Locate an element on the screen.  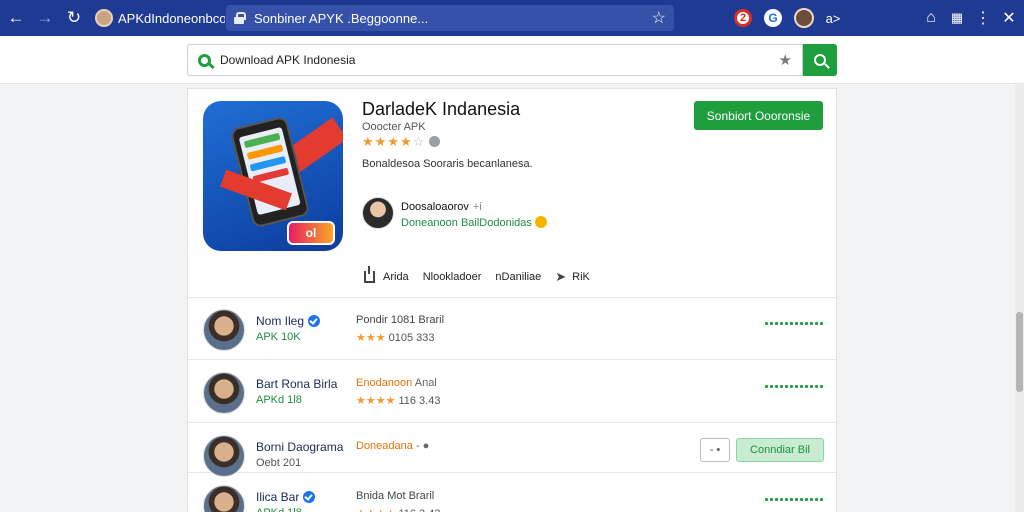
action-2: nDaniliae is located at coordinates (518, 277).